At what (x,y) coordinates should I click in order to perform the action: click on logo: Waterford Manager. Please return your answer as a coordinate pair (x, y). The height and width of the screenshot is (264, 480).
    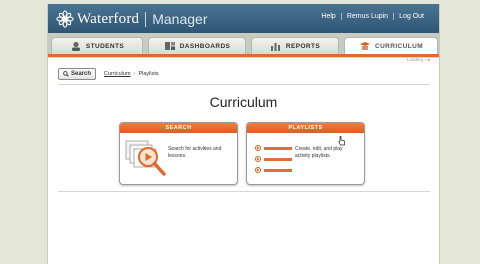
    Looking at the image, I should click on (132, 19).